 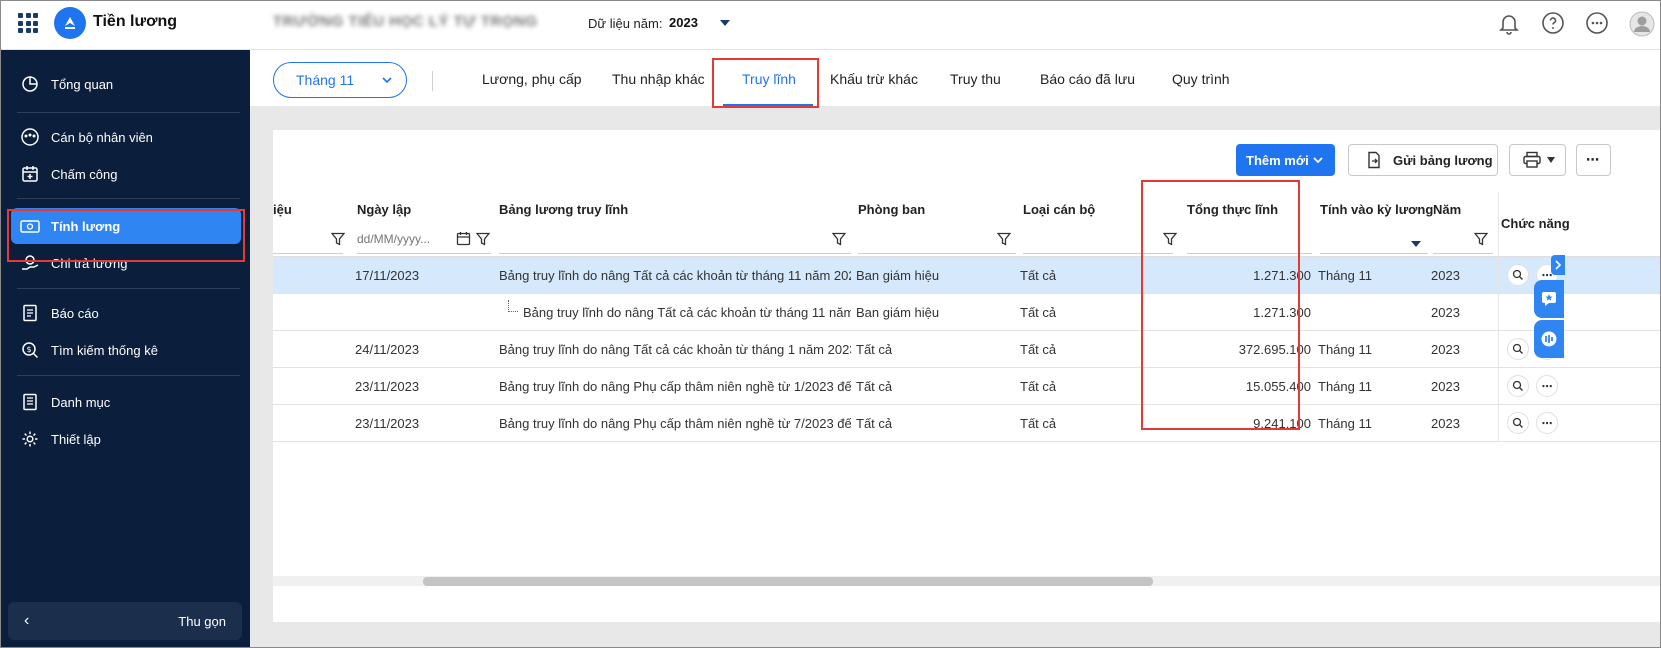 What do you see at coordinates (463, 240) in the screenshot?
I see `calendar-icon` at bounding box center [463, 240].